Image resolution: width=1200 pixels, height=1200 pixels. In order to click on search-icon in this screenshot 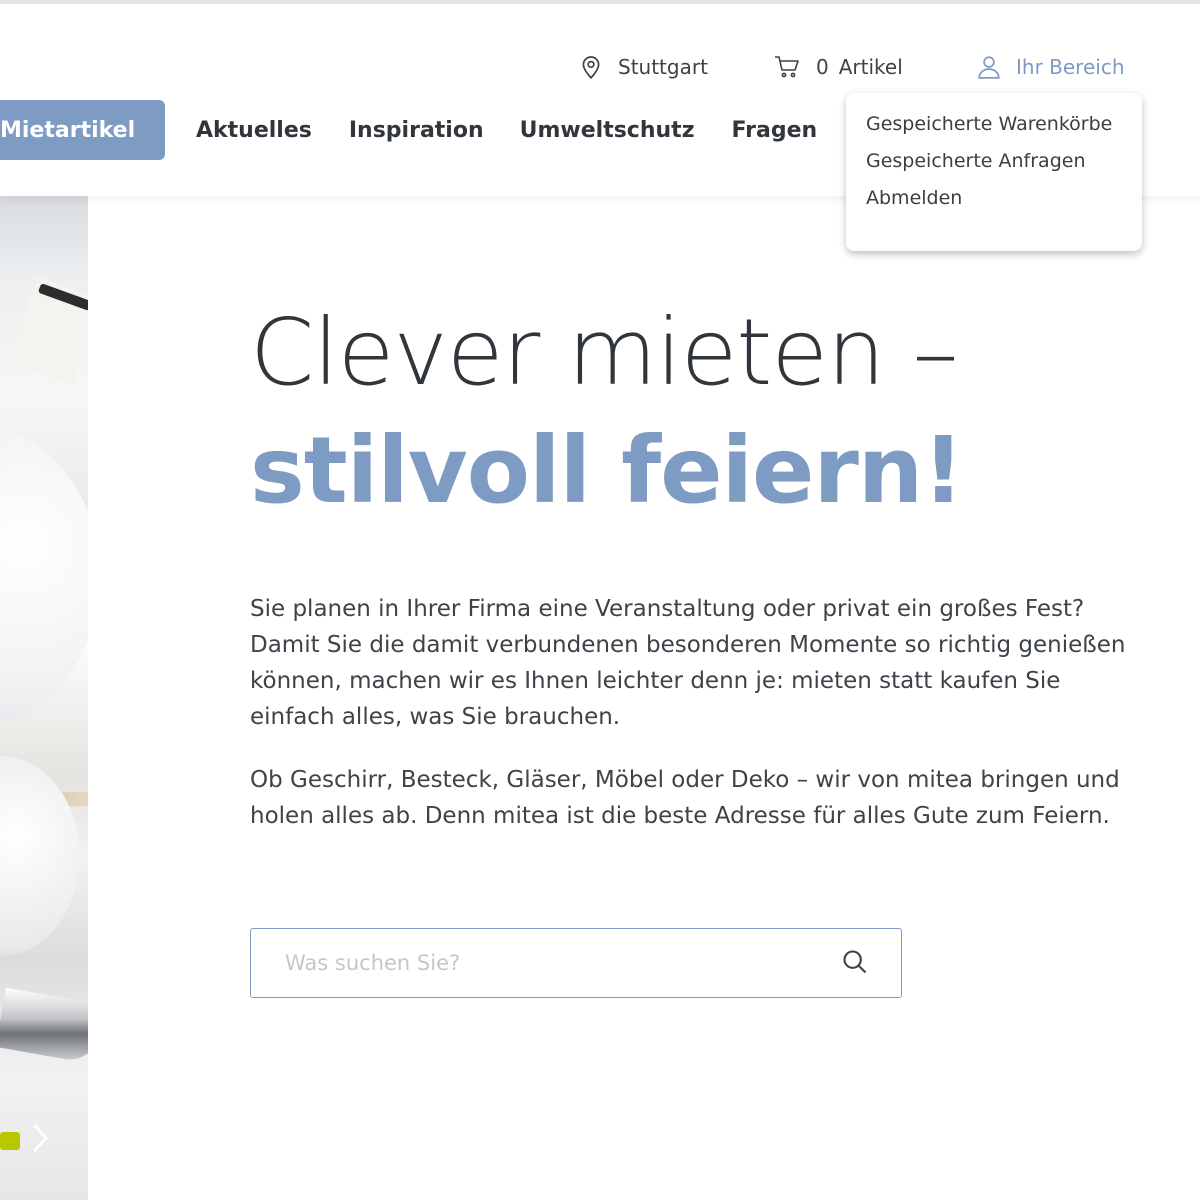, I will do `click(855, 964)`.